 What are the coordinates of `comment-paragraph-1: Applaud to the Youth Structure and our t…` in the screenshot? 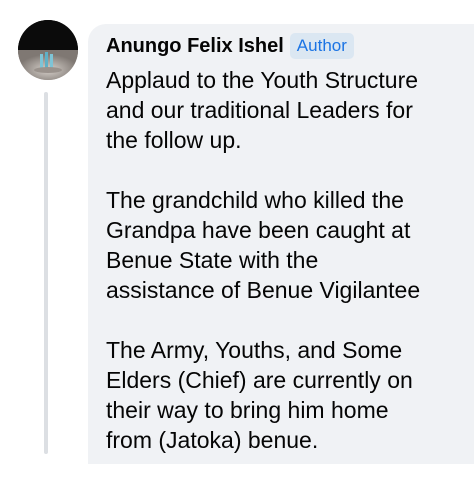 It's located at (262, 110).